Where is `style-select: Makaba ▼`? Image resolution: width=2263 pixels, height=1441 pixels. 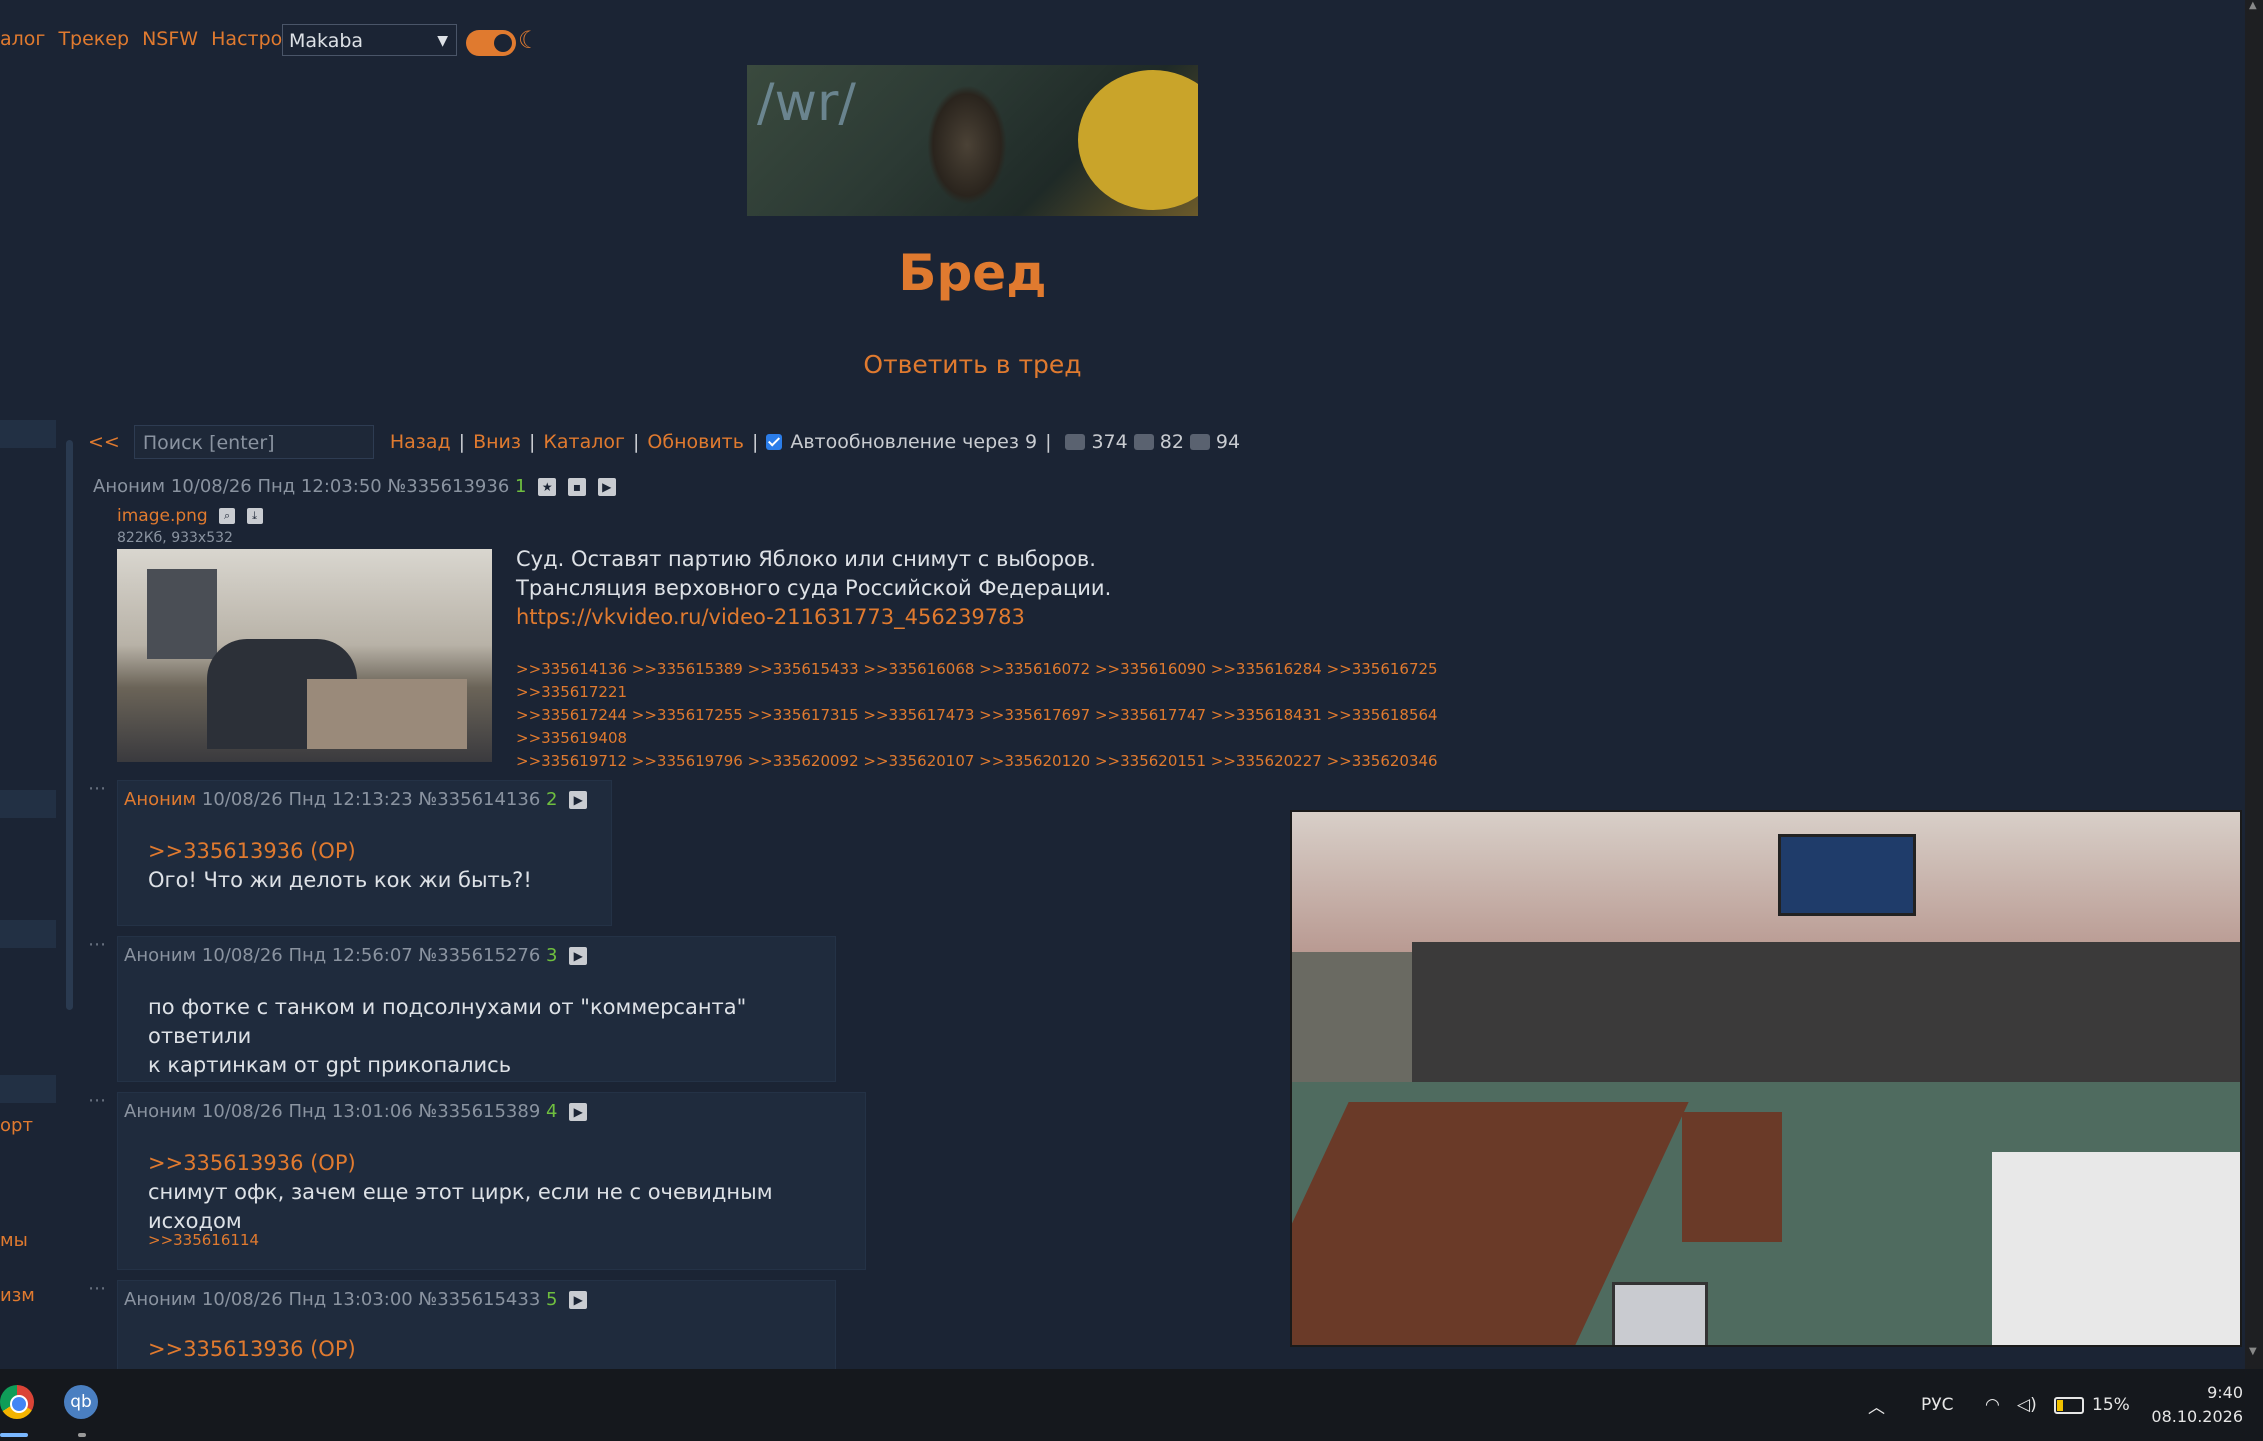 style-select: Makaba ▼ is located at coordinates (369, 40).